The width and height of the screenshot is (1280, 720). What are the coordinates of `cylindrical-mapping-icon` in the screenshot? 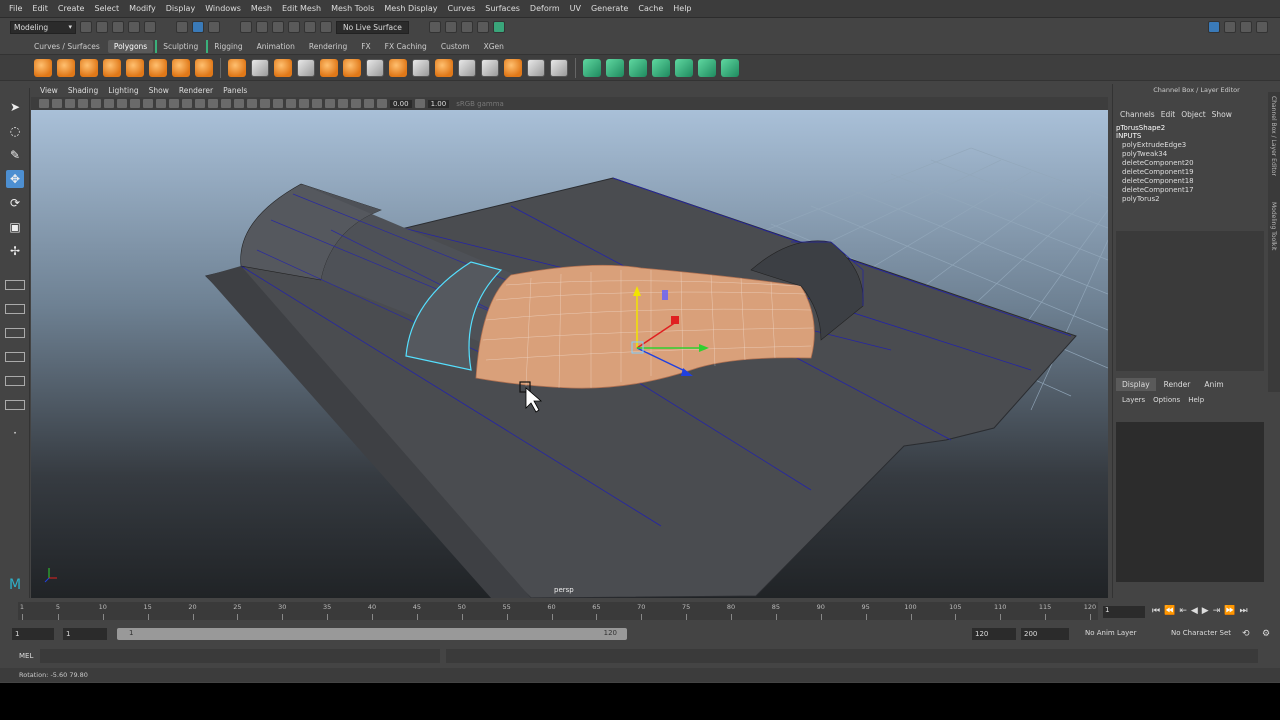 It's located at (615, 67).